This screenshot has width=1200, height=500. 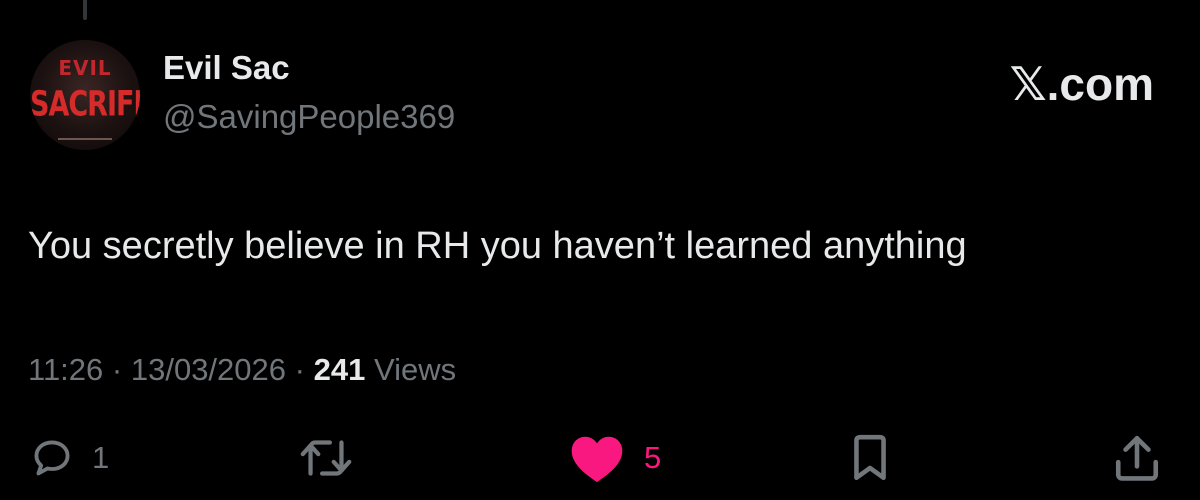 I want to click on avatar: EVIL SACRIFICE, so click(x=85, y=95).